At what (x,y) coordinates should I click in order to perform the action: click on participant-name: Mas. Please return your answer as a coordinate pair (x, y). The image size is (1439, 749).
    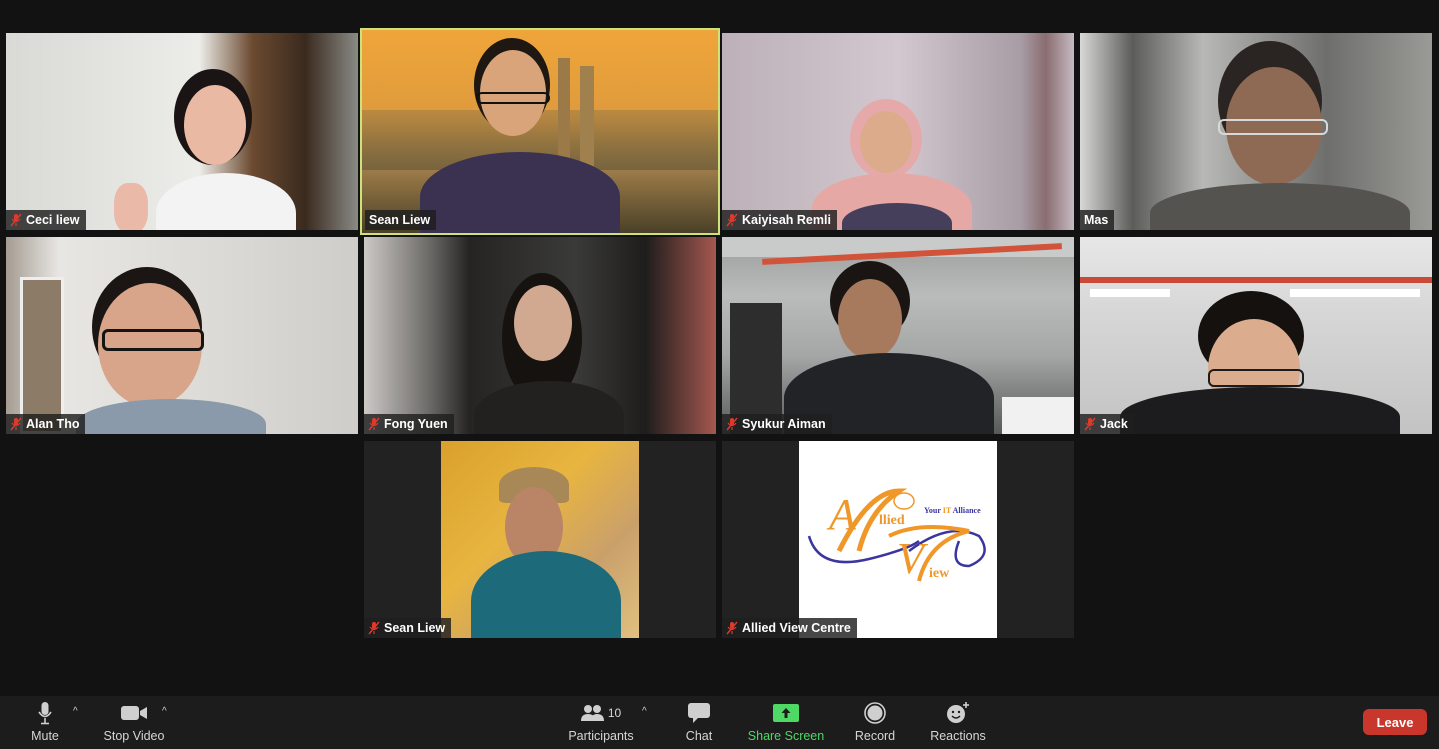
    Looking at the image, I should click on (1096, 220).